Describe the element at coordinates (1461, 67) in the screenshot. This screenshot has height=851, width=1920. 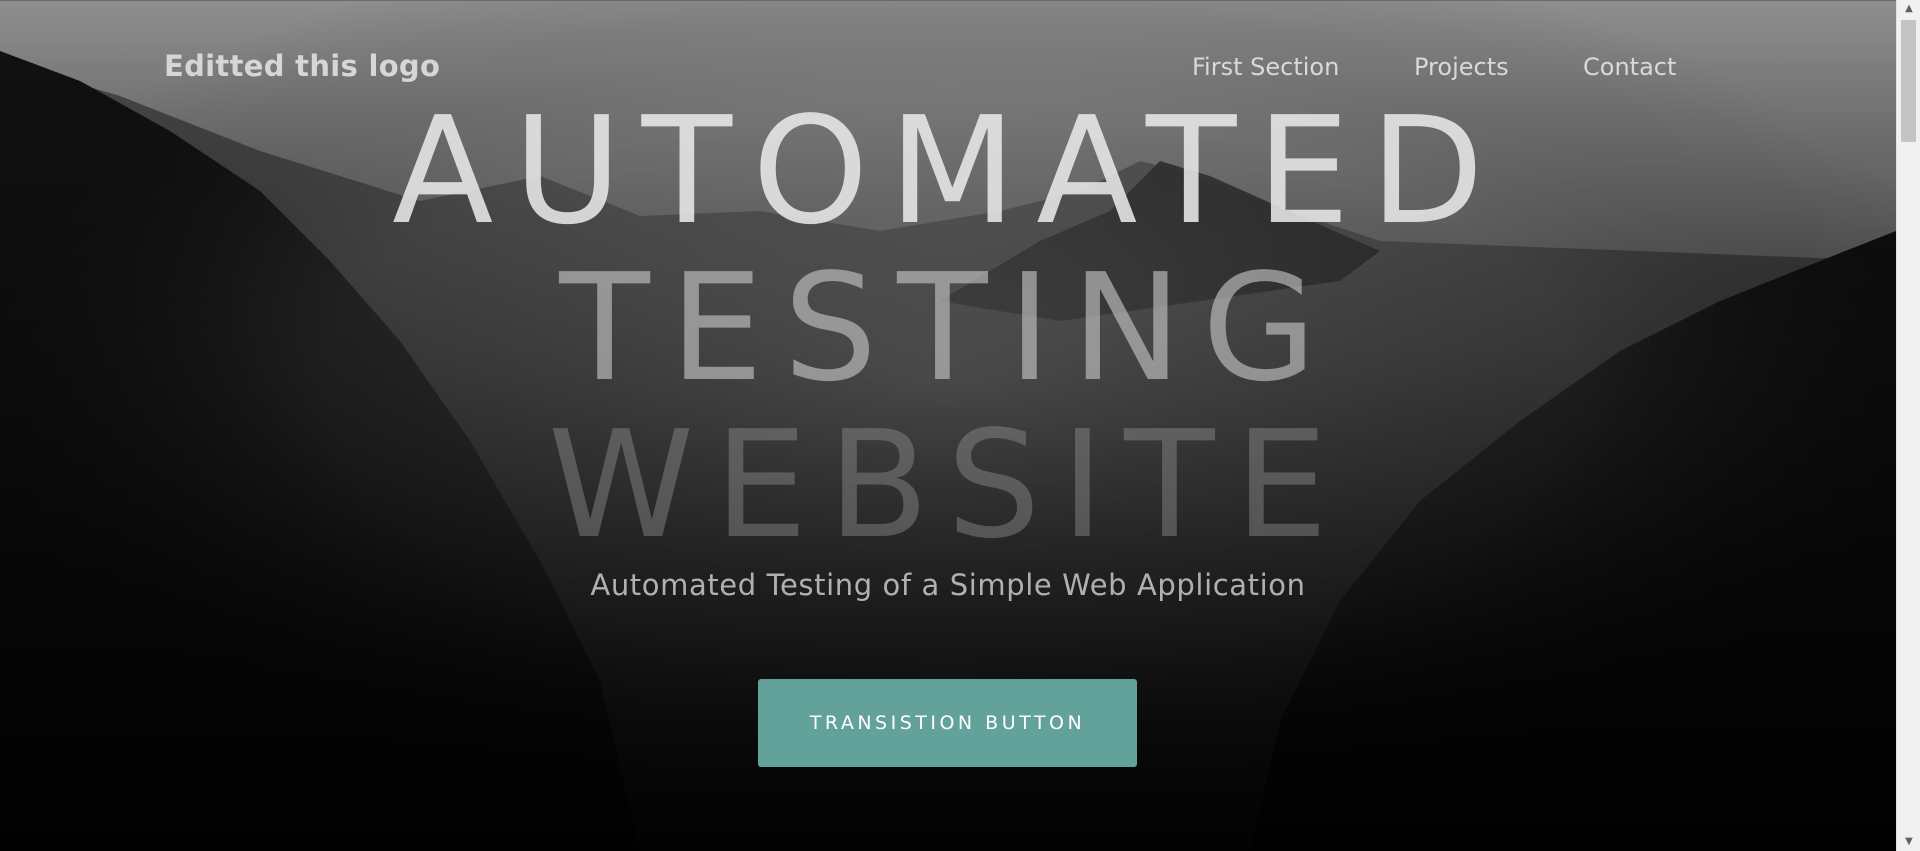
I see `nav-link-projects: Projects` at that location.